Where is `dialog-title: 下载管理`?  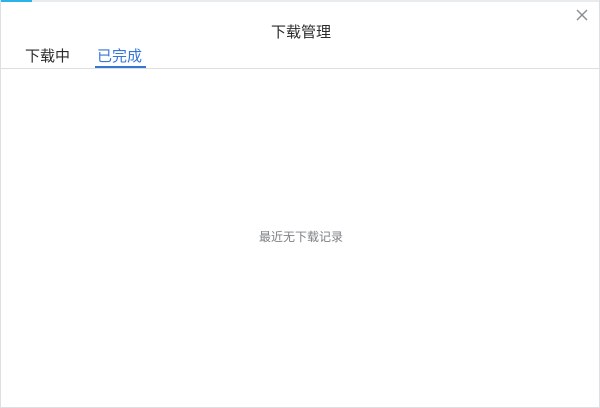 dialog-title: 下载管理 is located at coordinates (300, 32).